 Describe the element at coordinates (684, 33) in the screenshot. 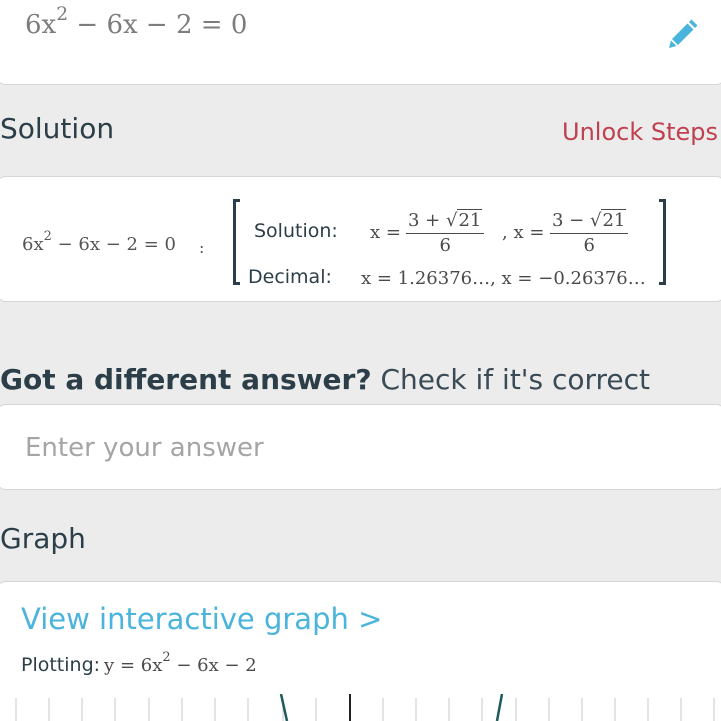

I see `pencil-icon` at that location.